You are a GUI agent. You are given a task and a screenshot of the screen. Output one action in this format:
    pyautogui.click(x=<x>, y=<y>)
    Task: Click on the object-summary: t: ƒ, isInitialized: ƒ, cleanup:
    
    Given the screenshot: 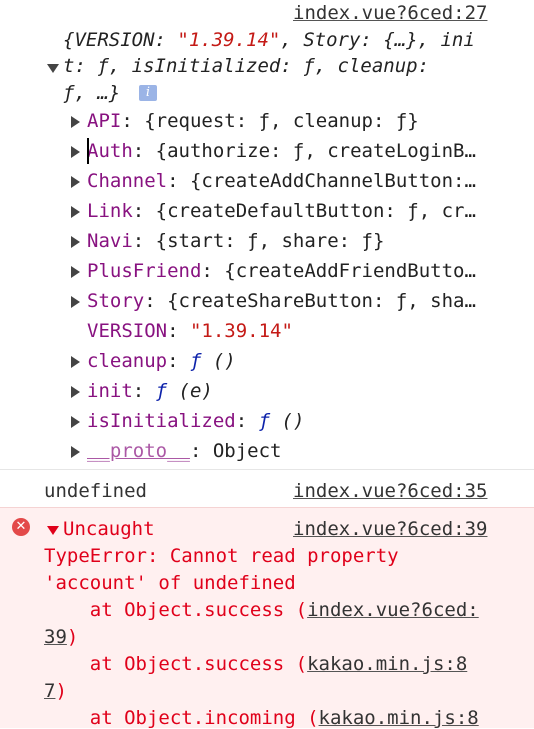 What is the action you would take?
    pyautogui.click(x=246, y=66)
    